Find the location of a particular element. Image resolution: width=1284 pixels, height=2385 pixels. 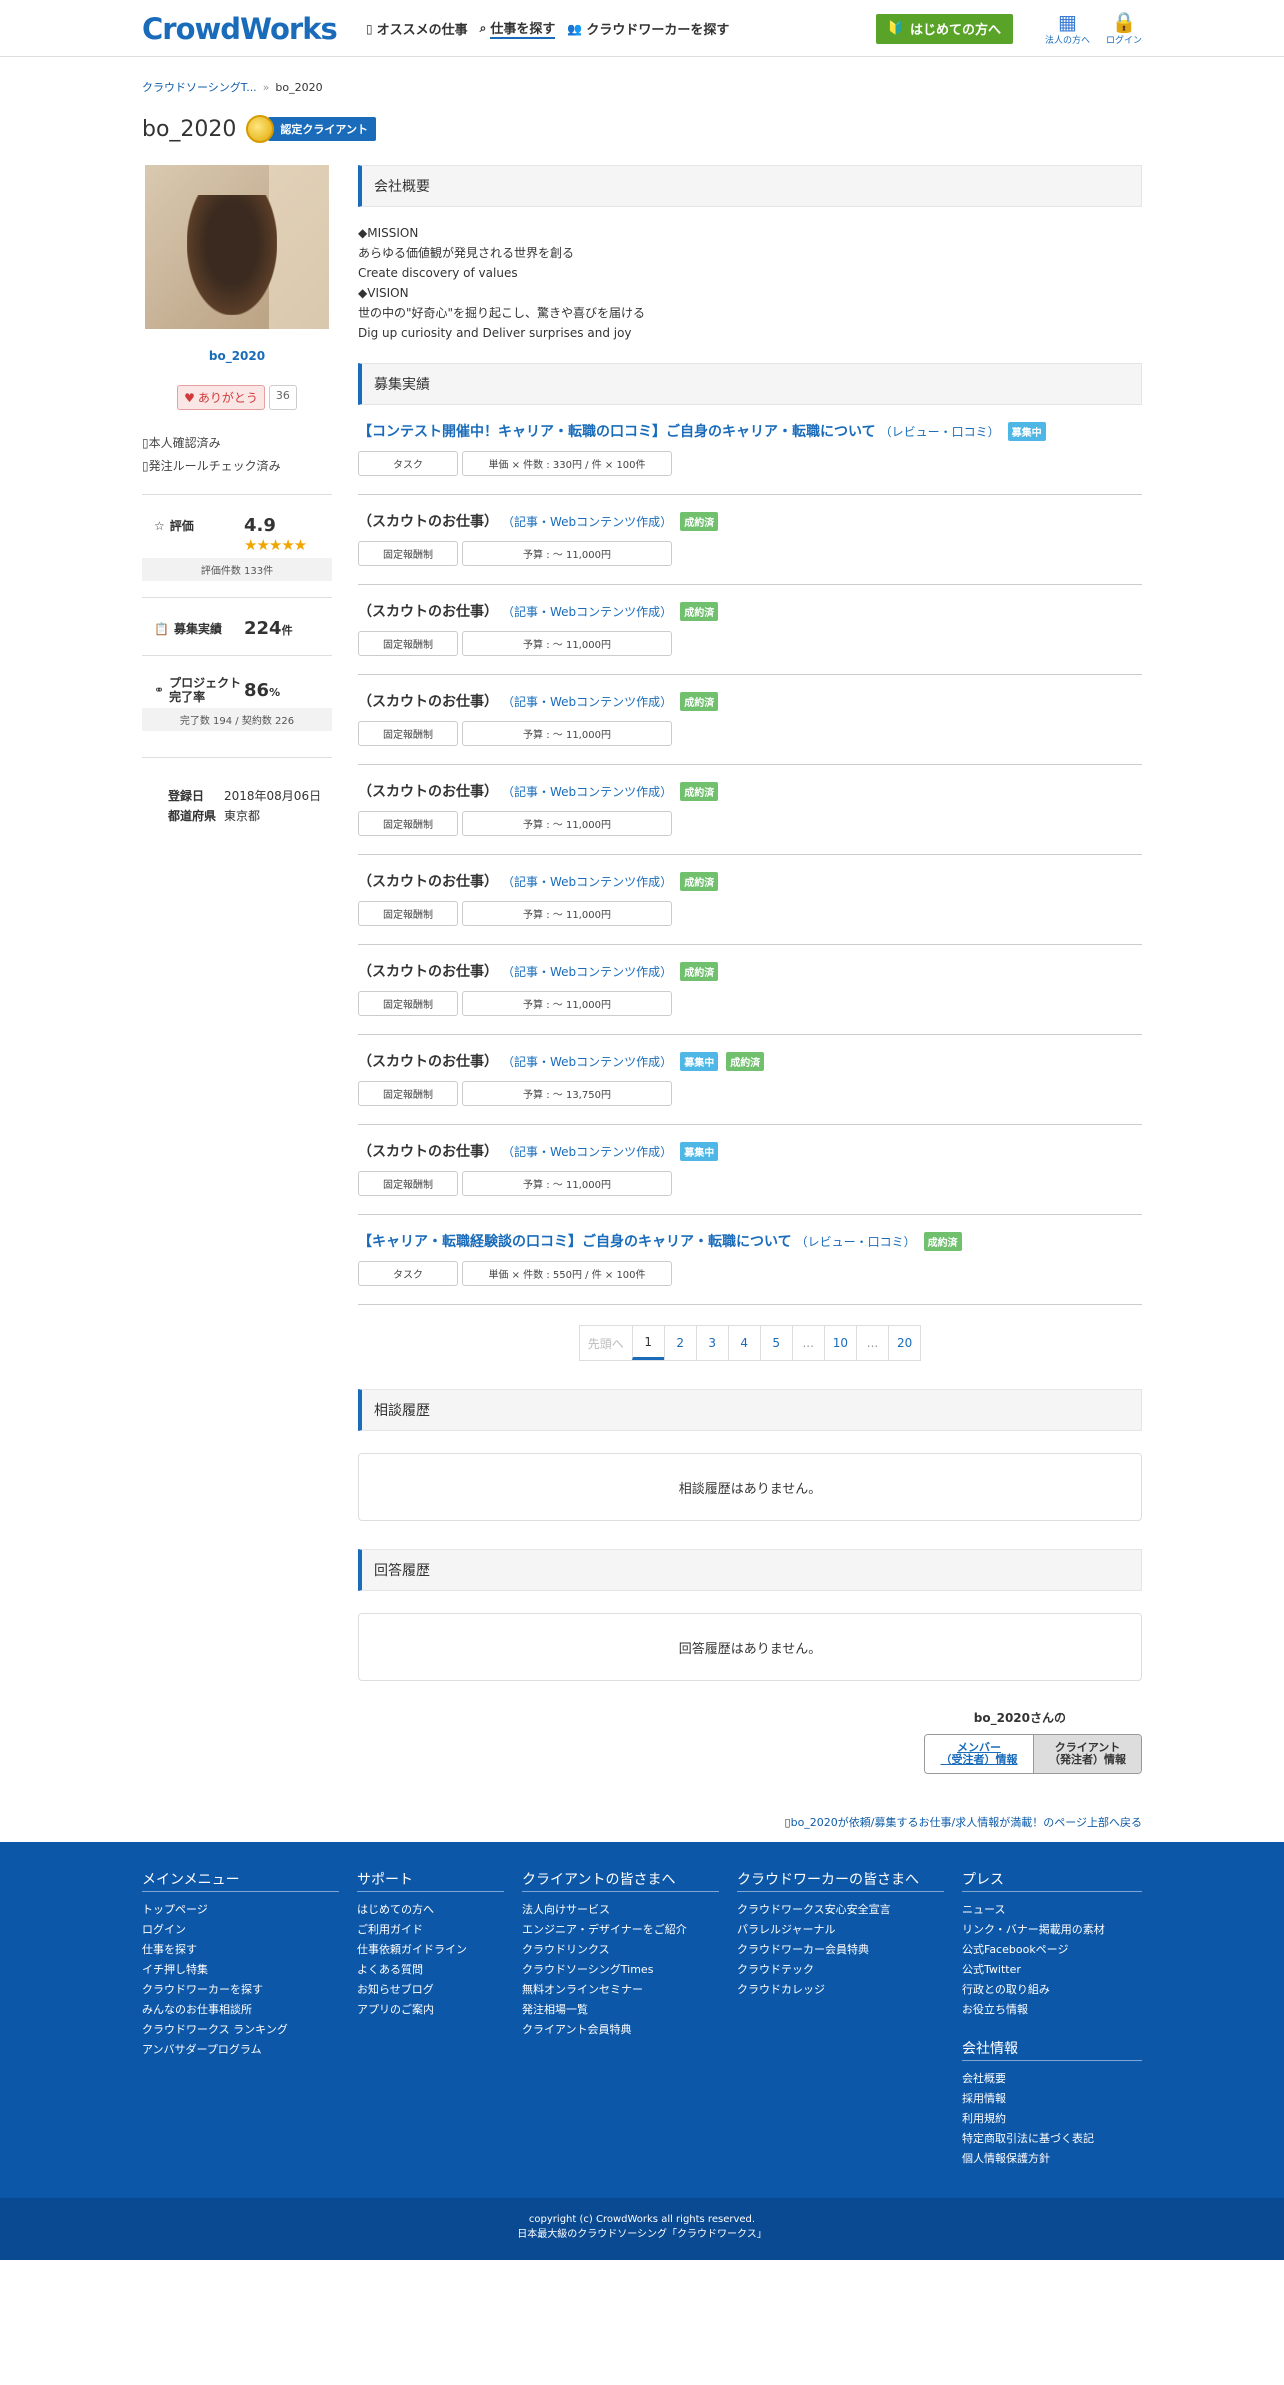

job-budget-tag: 単価 × 件数 : 330円 / 件 × 100件 is located at coordinates (567, 463).